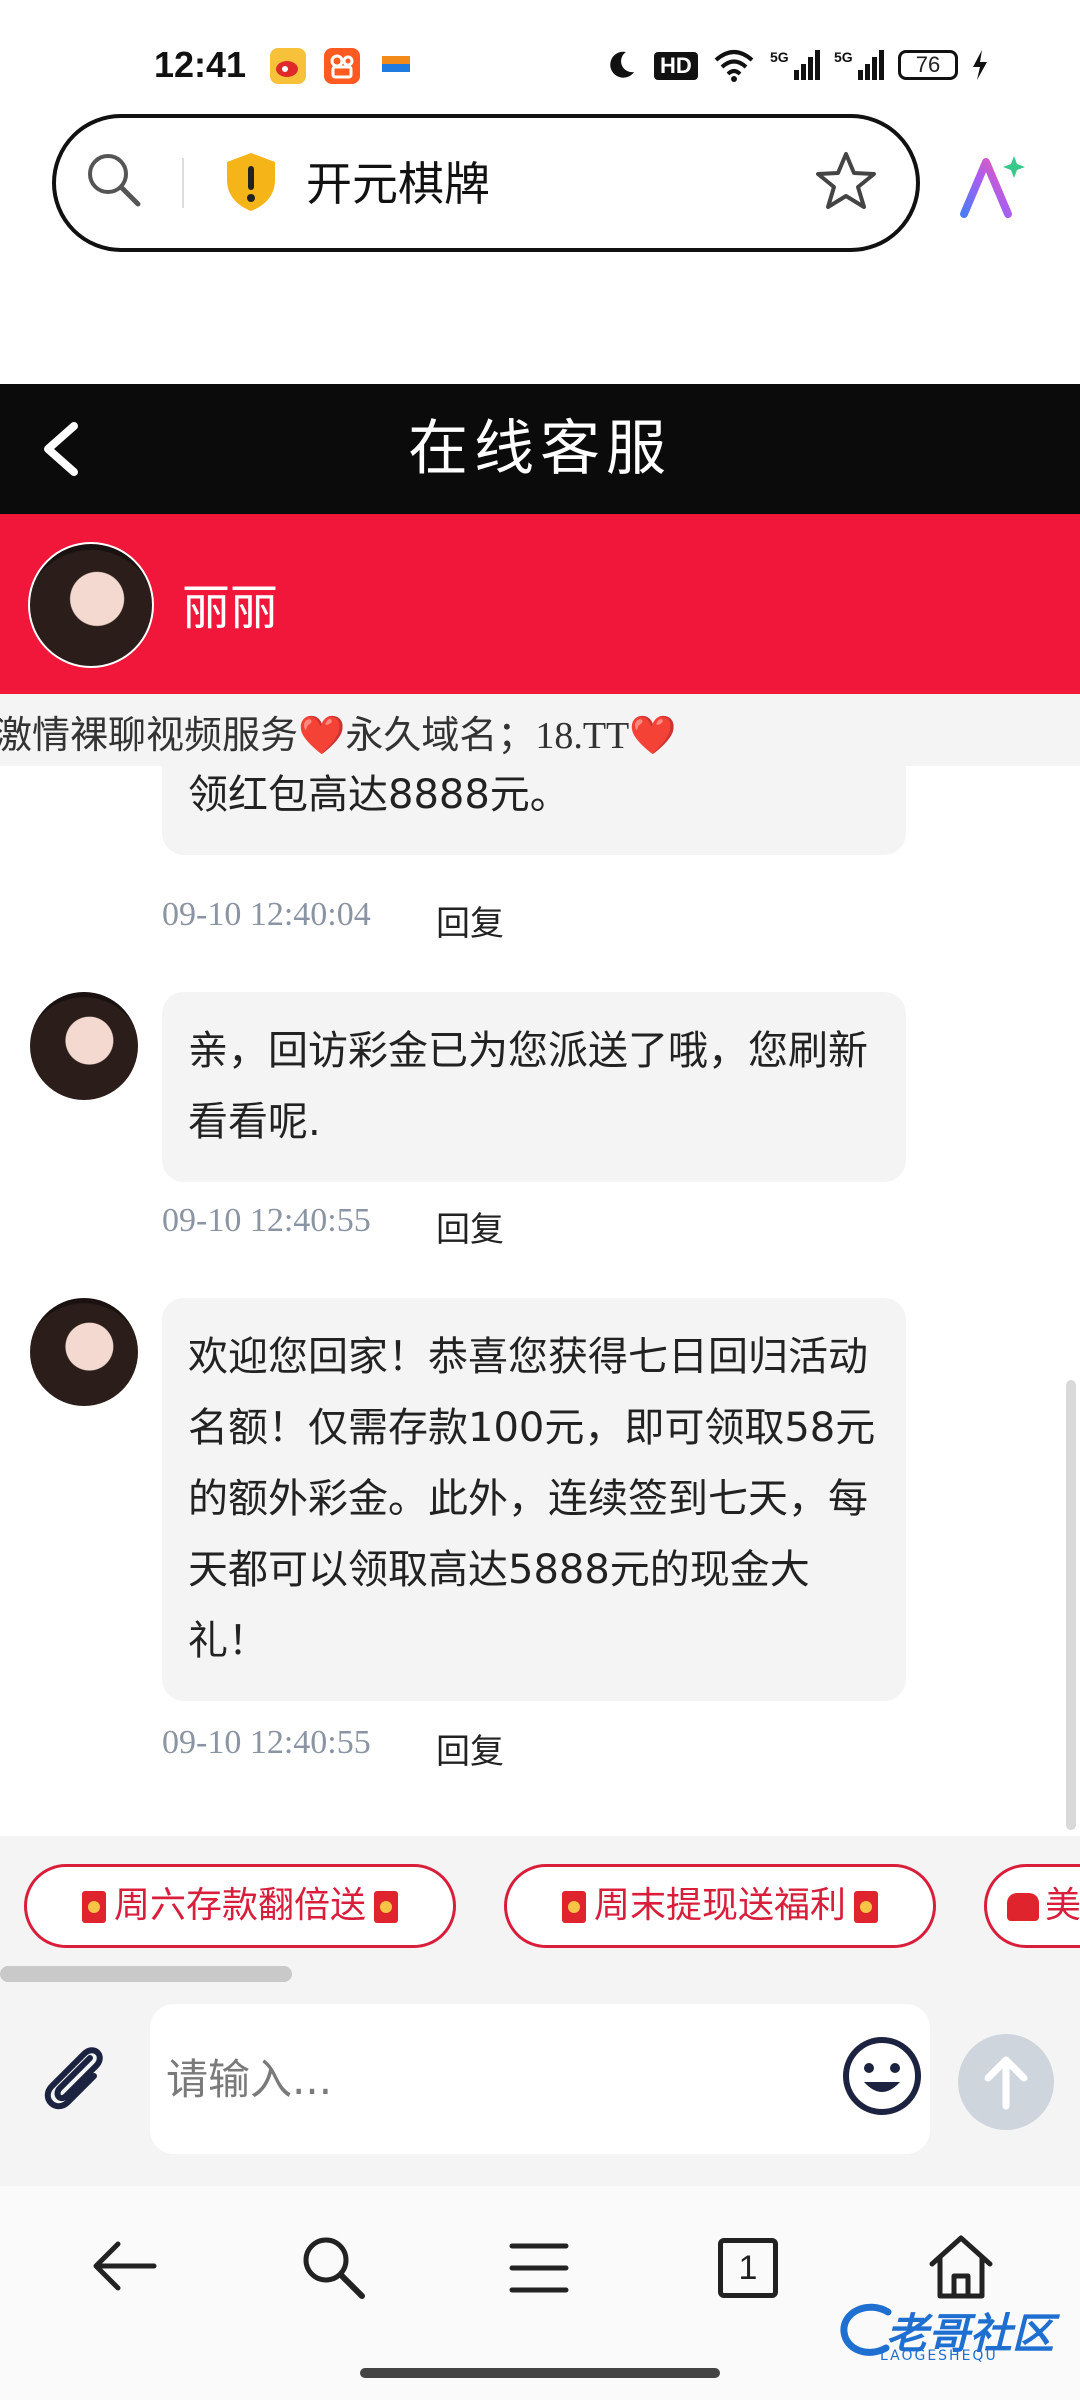  I want to click on moon-icon, so click(621, 65).